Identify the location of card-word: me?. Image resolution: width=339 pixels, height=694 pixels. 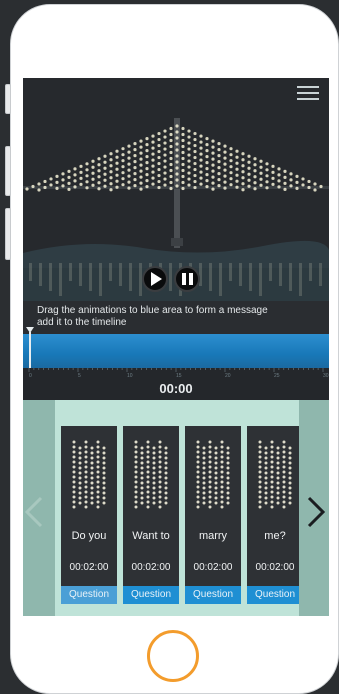
(275, 536).